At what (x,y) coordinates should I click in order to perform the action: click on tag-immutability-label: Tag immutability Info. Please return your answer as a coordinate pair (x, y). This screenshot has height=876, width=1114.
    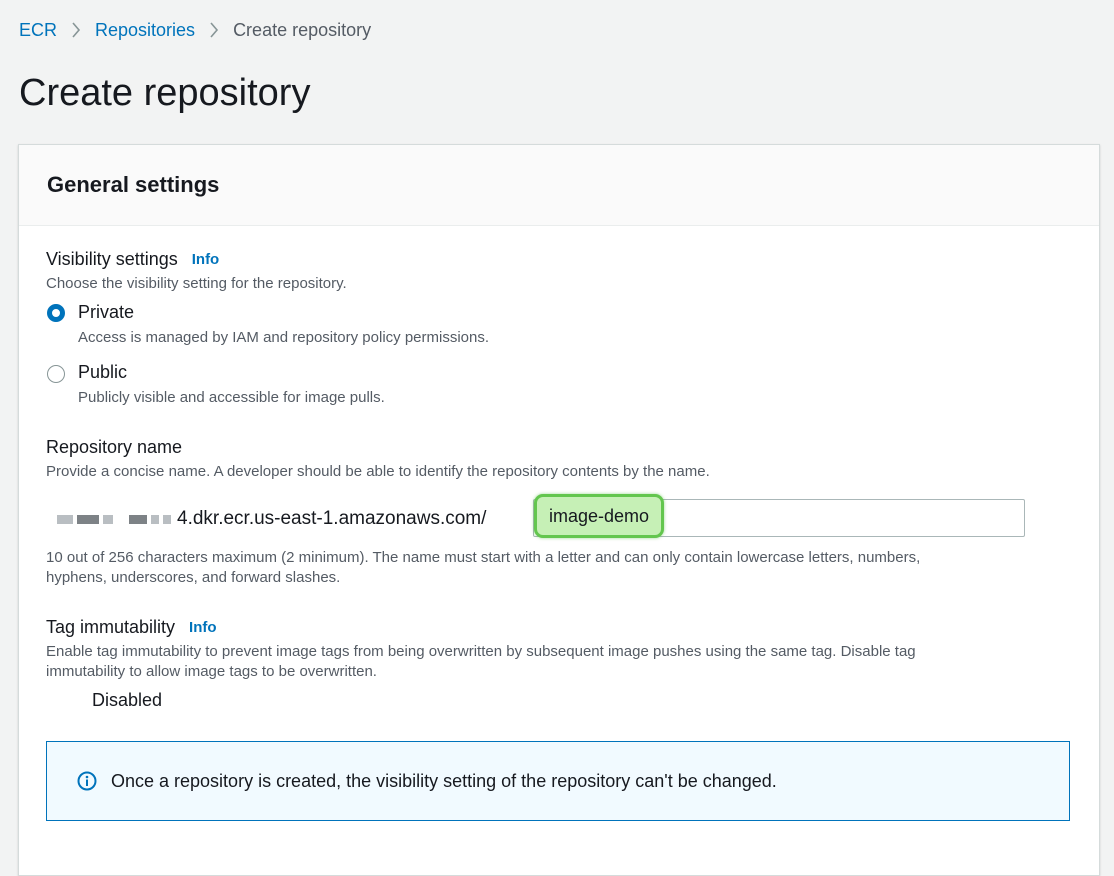
    Looking at the image, I should click on (131, 627).